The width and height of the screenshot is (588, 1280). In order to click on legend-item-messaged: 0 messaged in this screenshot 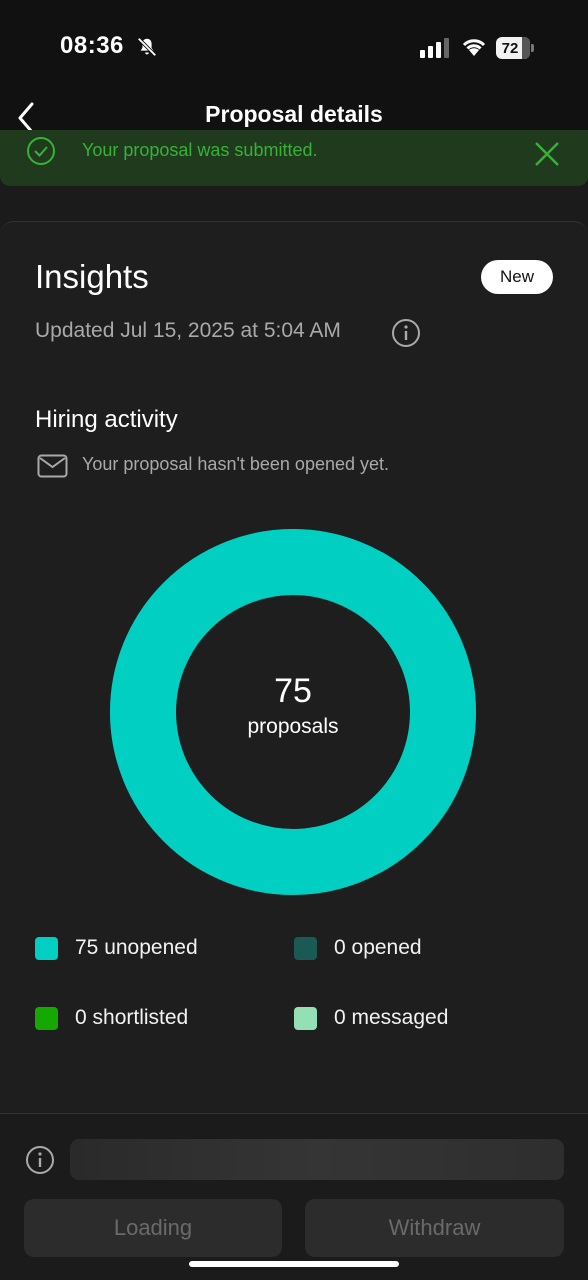, I will do `click(371, 1018)`.